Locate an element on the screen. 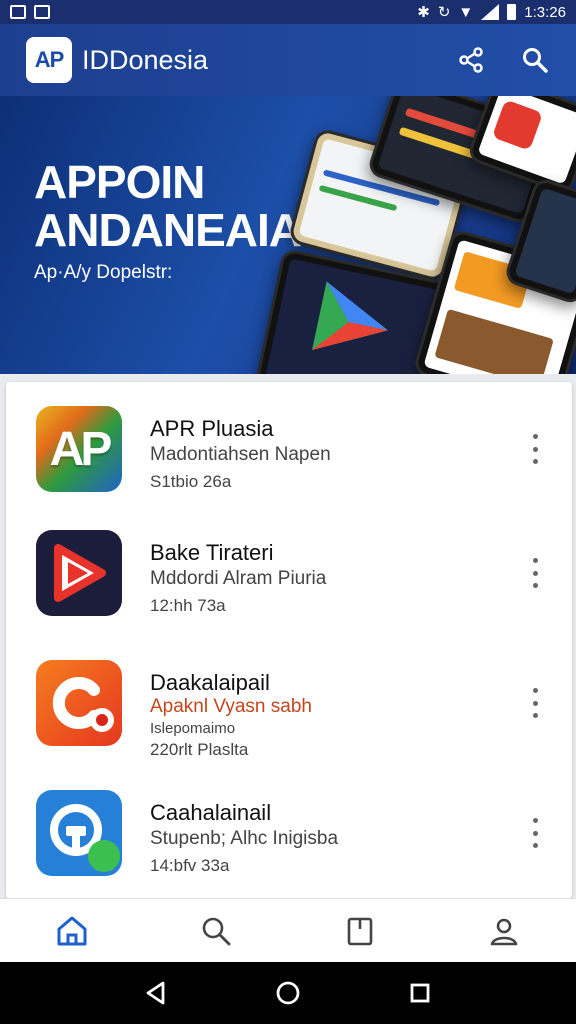 The width and height of the screenshot is (576, 1024). app-description: Stupenb; Alhc Inigisba is located at coordinates (244, 838).